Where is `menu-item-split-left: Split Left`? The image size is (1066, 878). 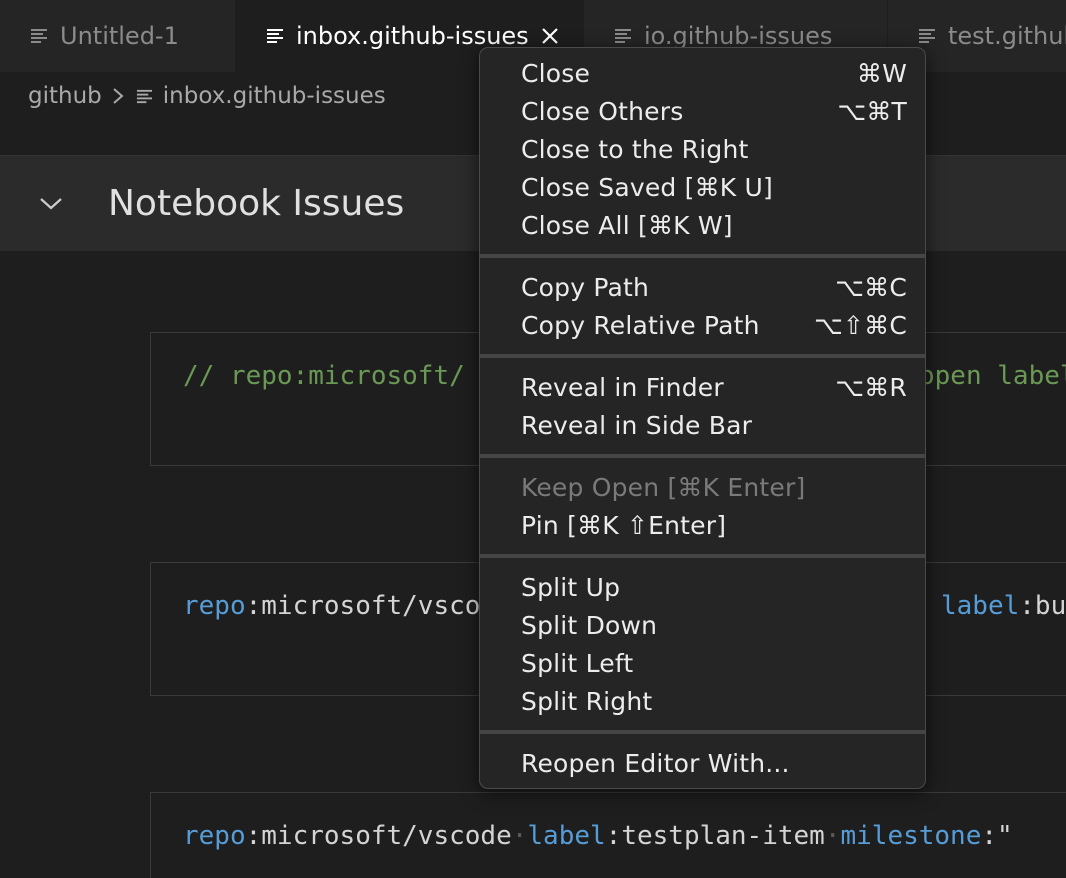
menu-item-split-left: Split Left is located at coordinates (702, 663).